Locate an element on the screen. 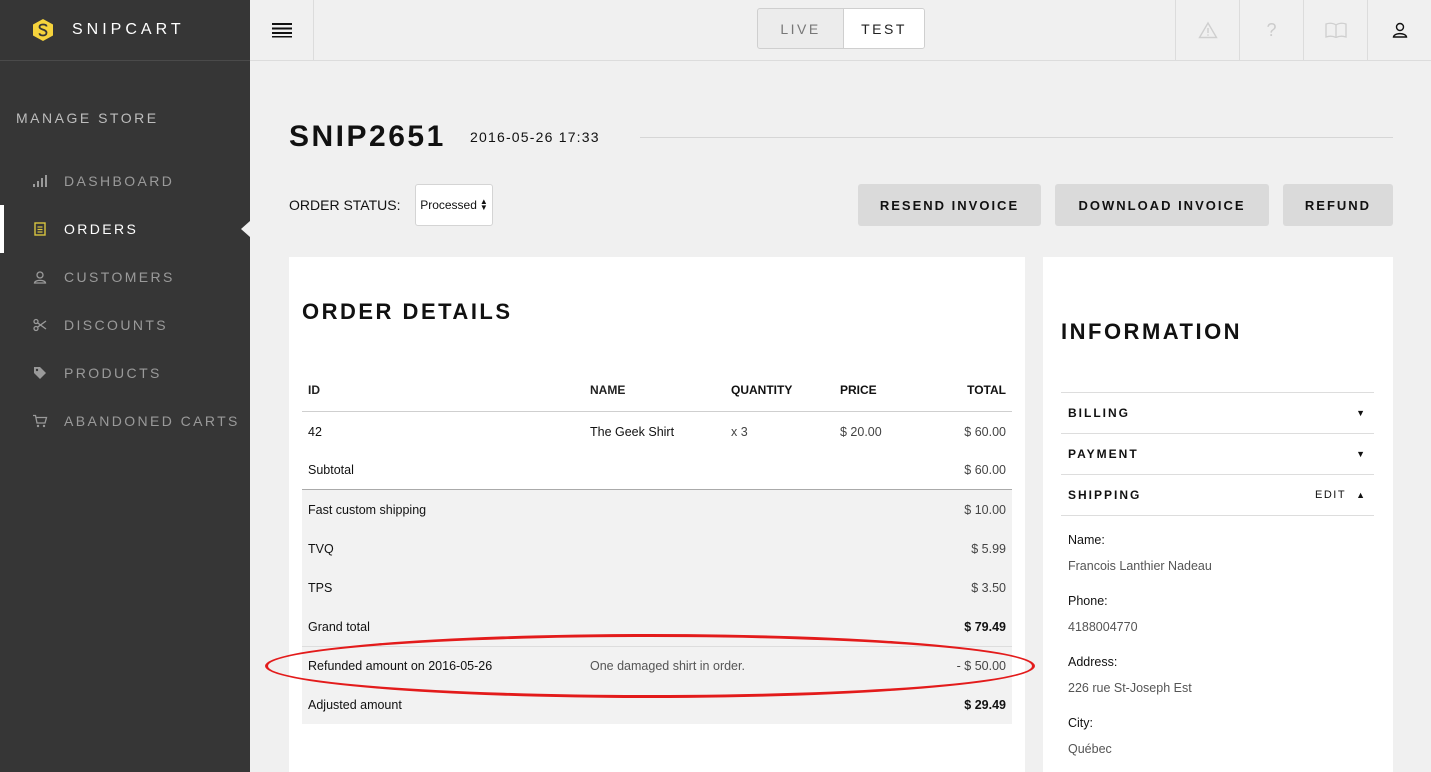  payment-toggle: PAYMENT ▼ is located at coordinates (1217, 454).